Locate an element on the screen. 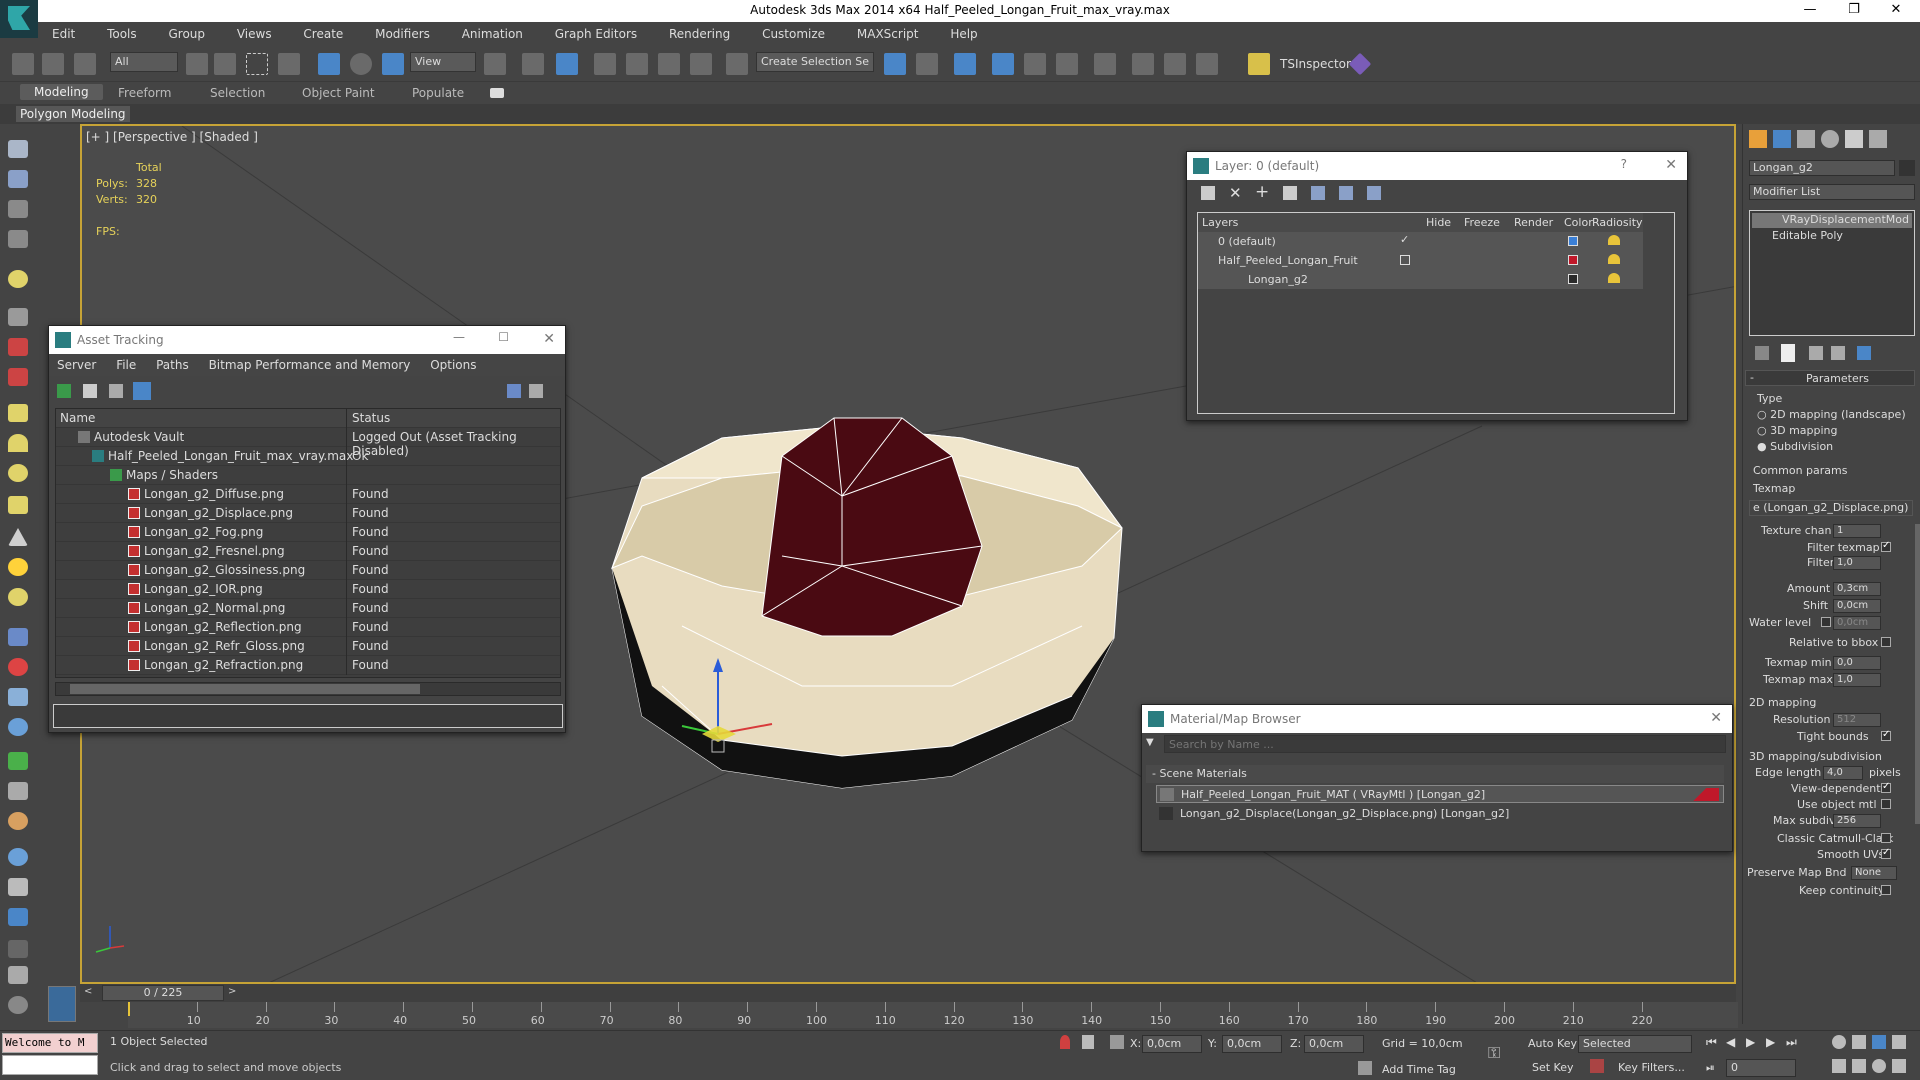  menu-file: File is located at coordinates (126, 363).